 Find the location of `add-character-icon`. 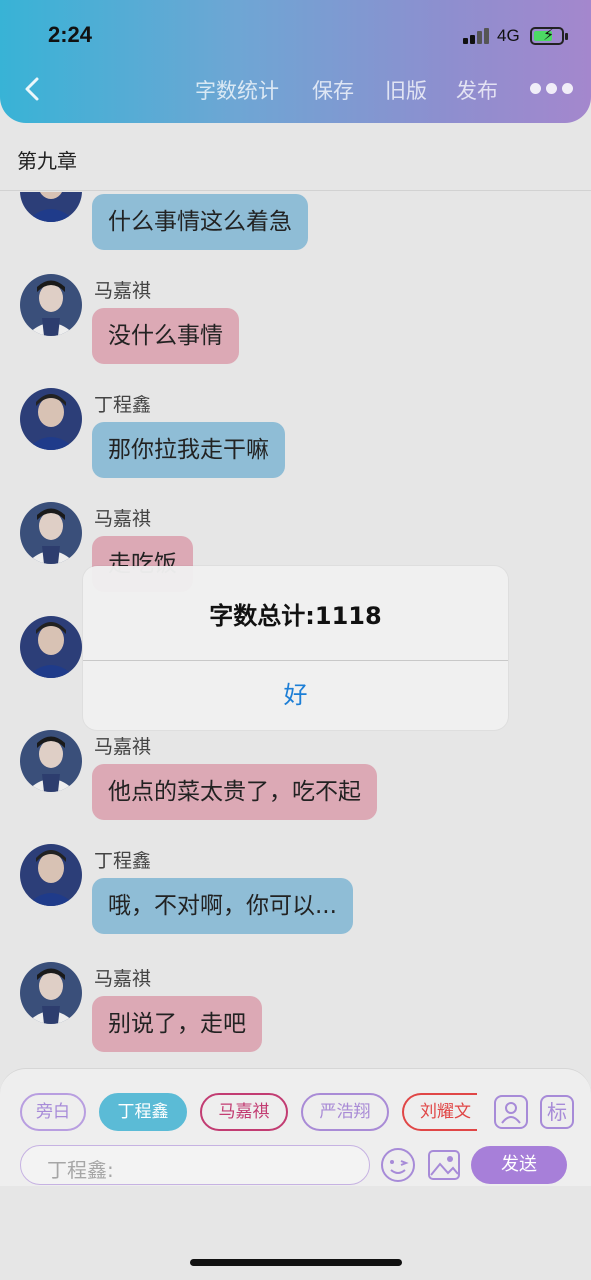

add-character-icon is located at coordinates (511, 1112).